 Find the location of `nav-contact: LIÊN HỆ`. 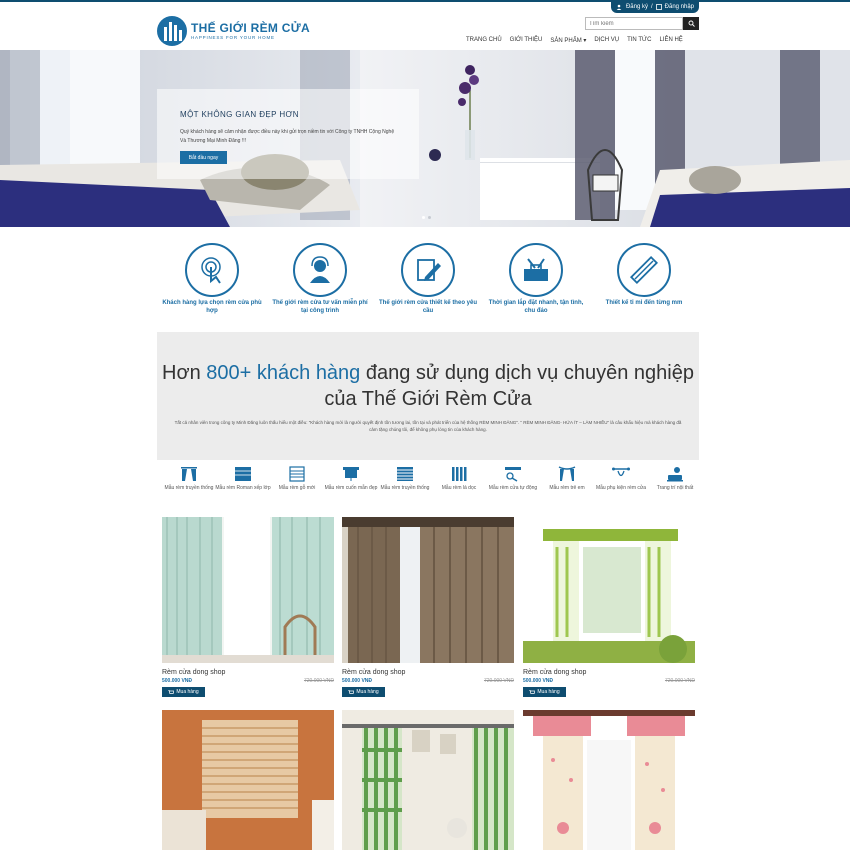

nav-contact: LIÊN HỆ is located at coordinates (670, 40).